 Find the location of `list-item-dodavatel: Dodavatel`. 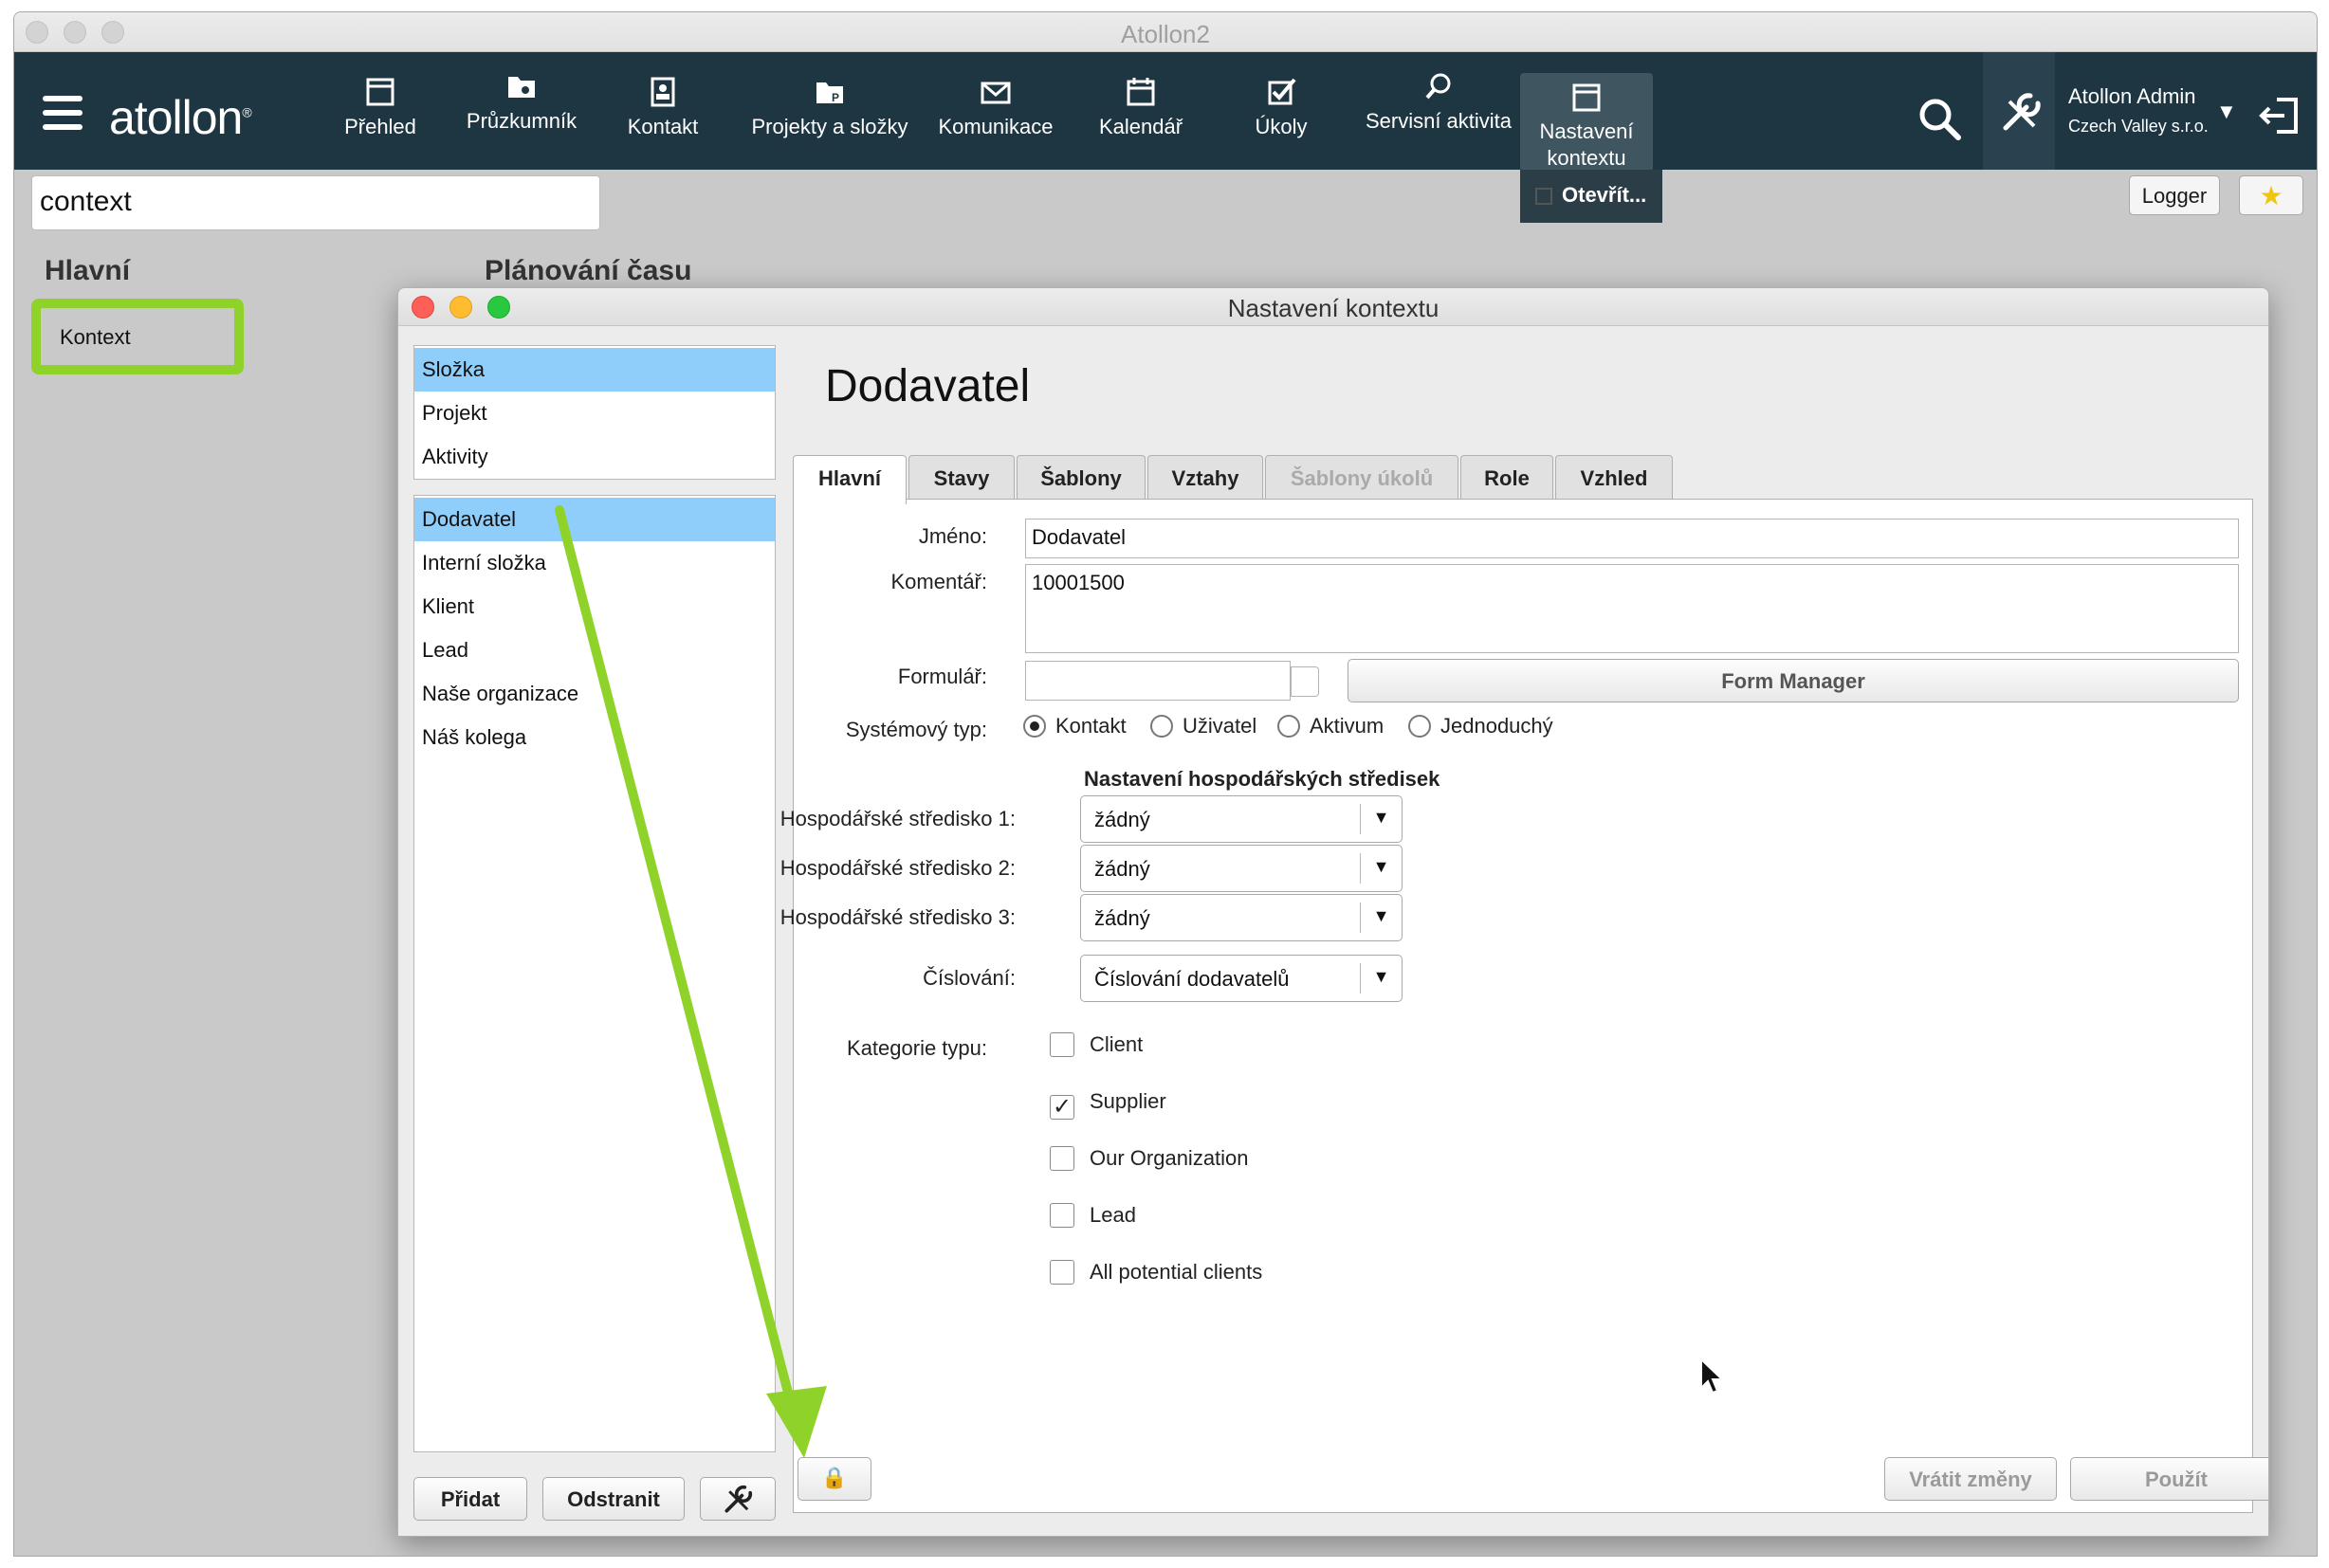

list-item-dodavatel: Dodavatel is located at coordinates (595, 519).